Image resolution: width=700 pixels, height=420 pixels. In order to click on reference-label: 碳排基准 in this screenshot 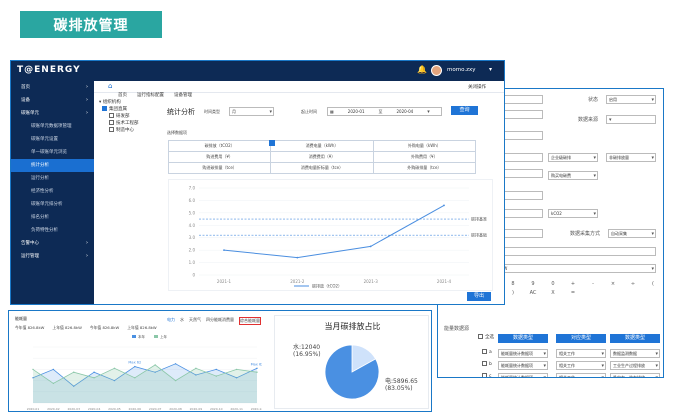, I will do `click(479, 219)`.